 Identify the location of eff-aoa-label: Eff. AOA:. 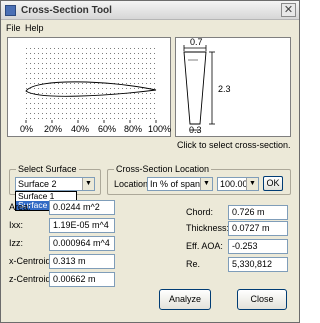
(204, 246).